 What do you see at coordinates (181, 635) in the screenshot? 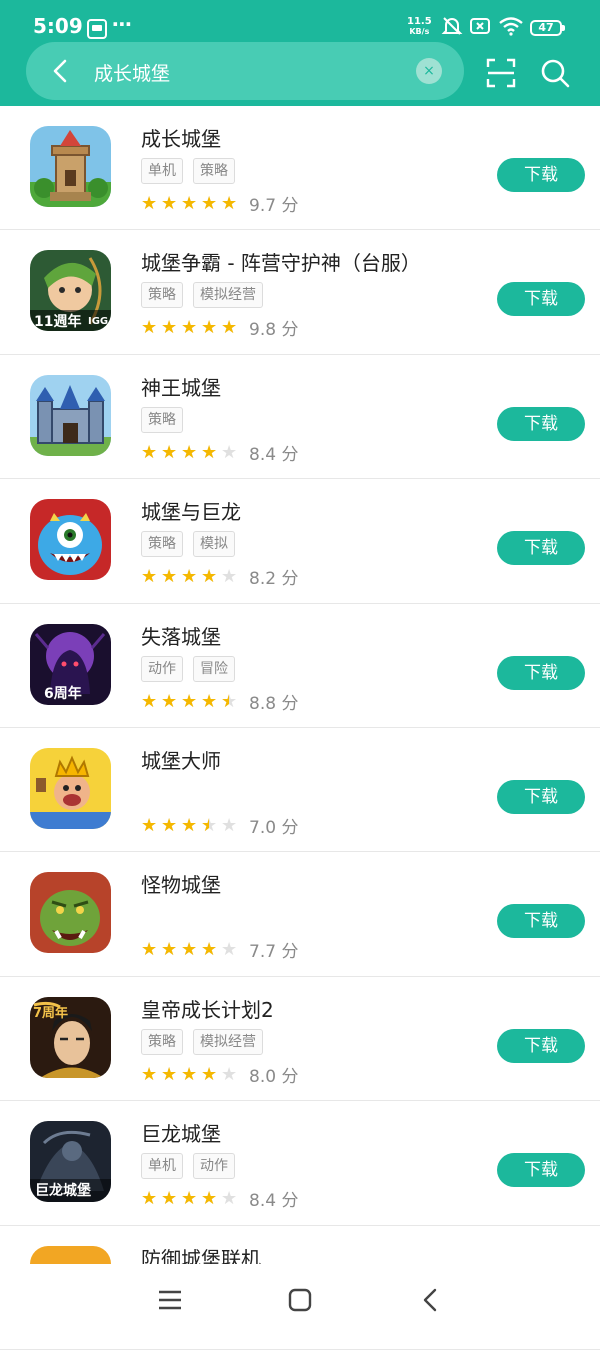
I see `app-name: 失落城堡` at bounding box center [181, 635].